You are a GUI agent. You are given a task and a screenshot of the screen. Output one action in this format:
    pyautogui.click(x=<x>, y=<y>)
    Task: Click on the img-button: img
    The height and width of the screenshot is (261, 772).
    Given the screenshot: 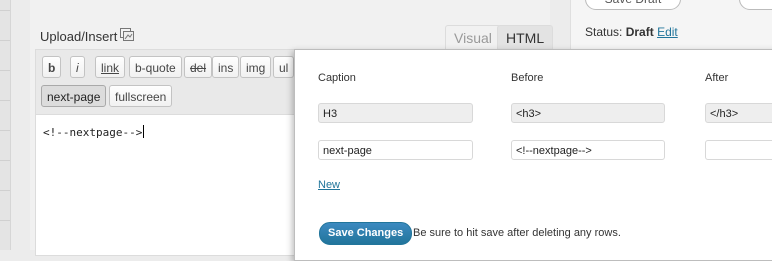 What is the action you would take?
    pyautogui.click(x=256, y=67)
    